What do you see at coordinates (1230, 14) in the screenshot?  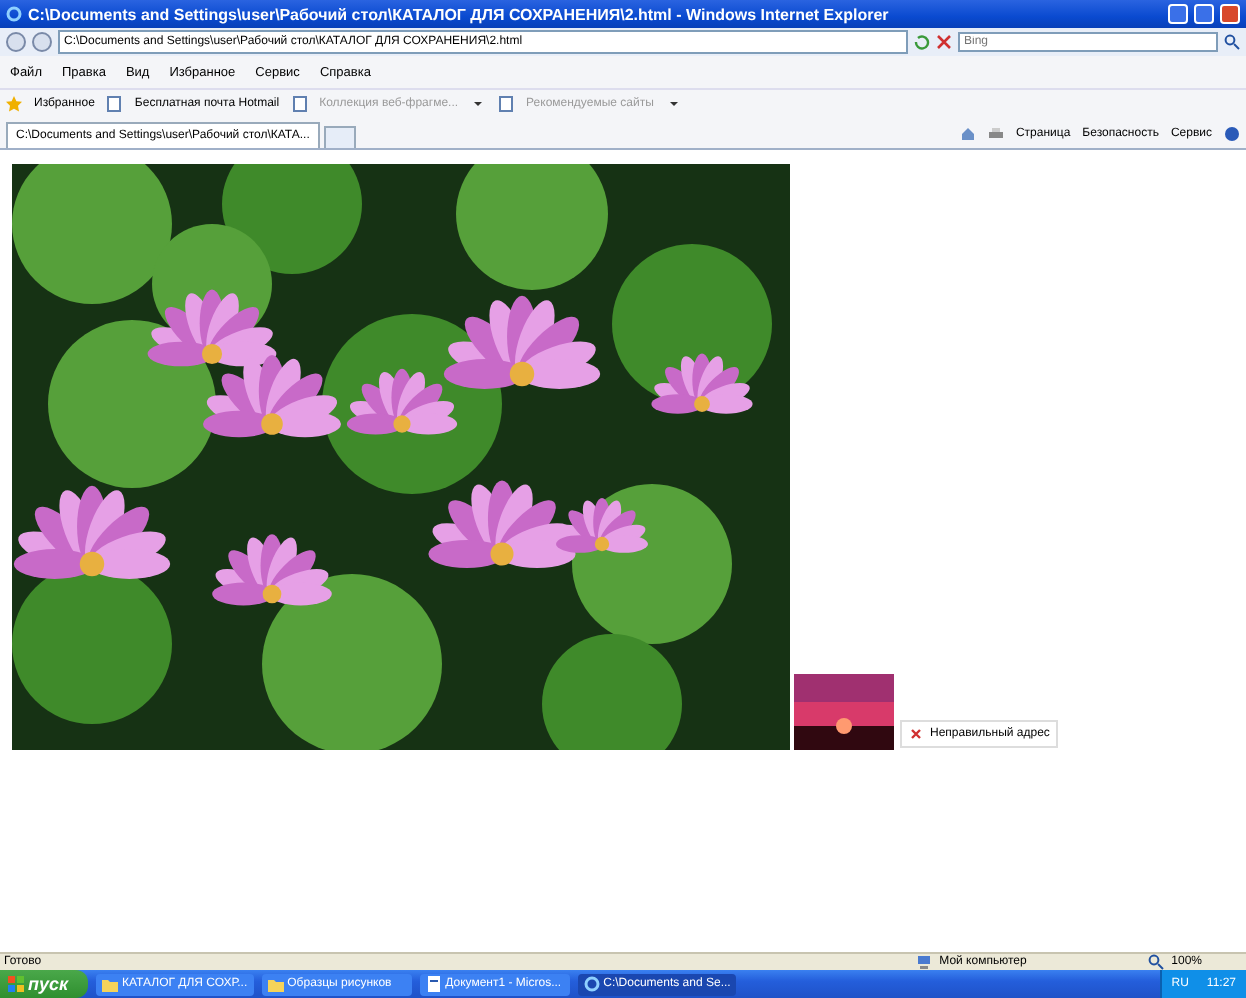 I see `close-button` at bounding box center [1230, 14].